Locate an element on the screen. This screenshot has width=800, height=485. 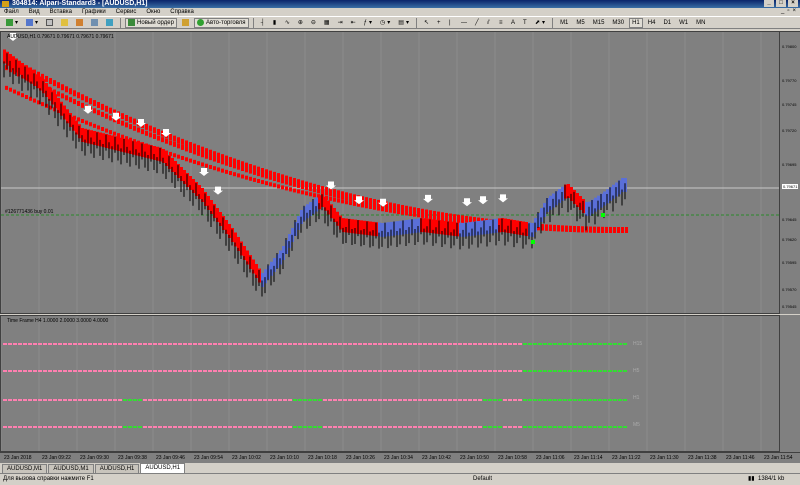
new-order-button: Новый ордер is located at coordinates (151, 22).